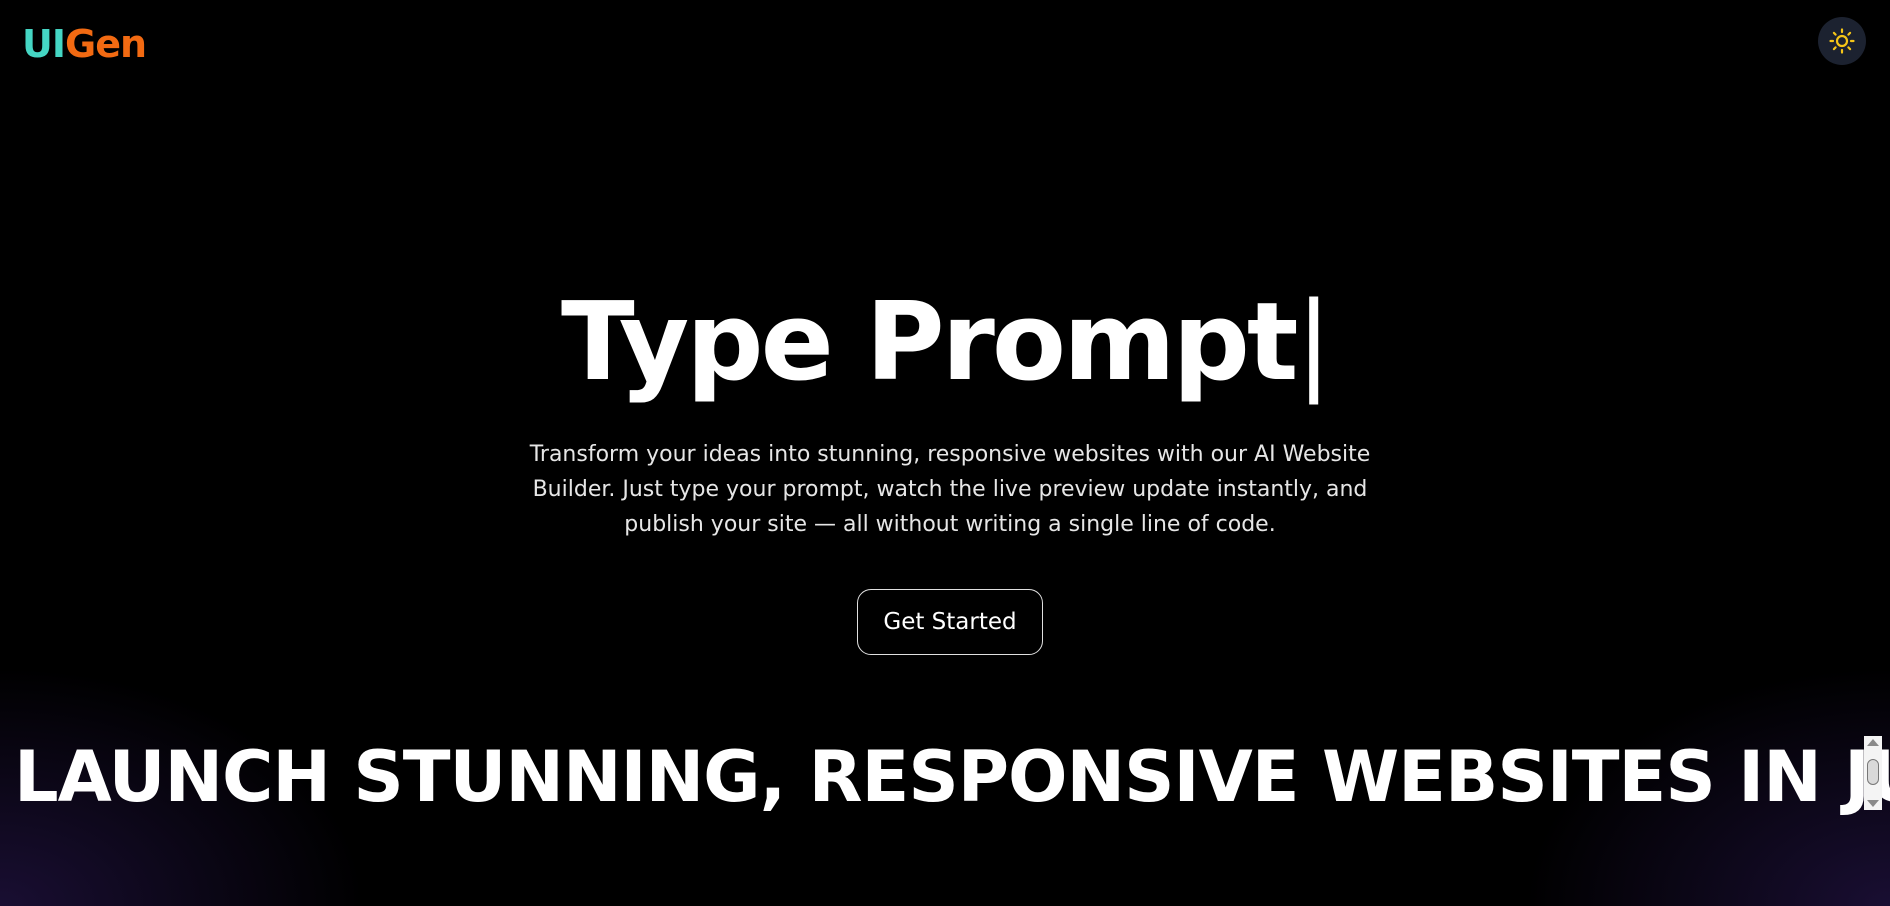  I want to click on get-started-button: Get Started, so click(950, 622).